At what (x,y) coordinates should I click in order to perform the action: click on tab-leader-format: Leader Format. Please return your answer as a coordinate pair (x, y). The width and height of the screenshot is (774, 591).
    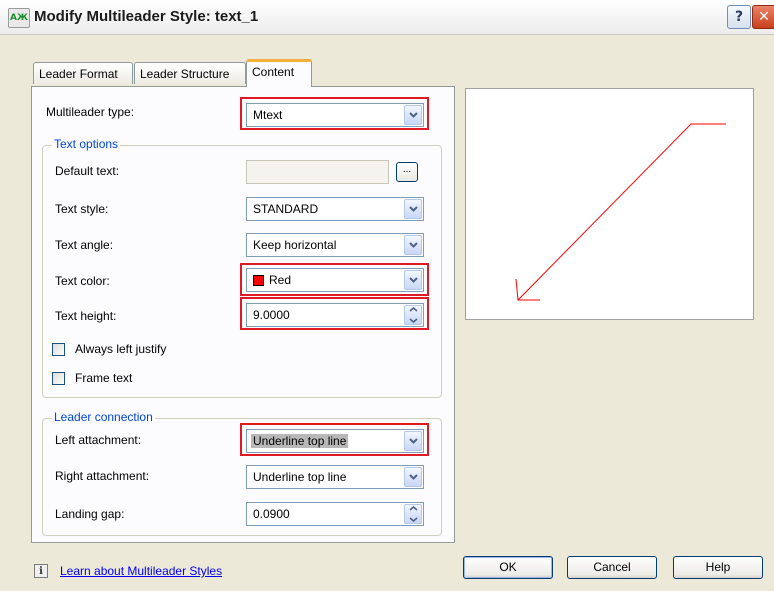
    Looking at the image, I should click on (83, 73).